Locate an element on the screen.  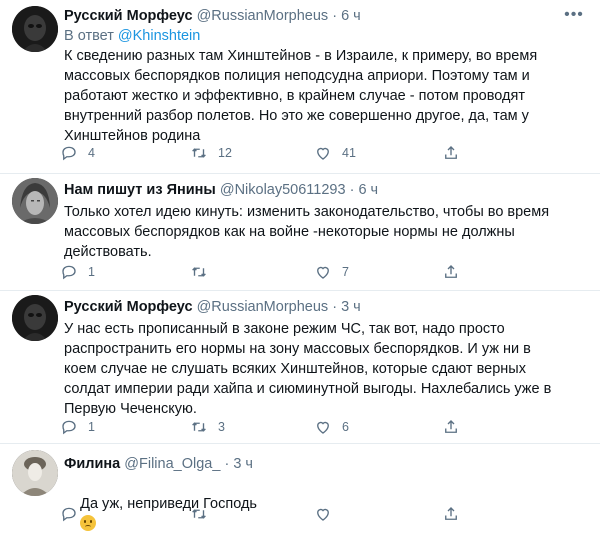
reply-to-label: В ответ is located at coordinates (89, 36).